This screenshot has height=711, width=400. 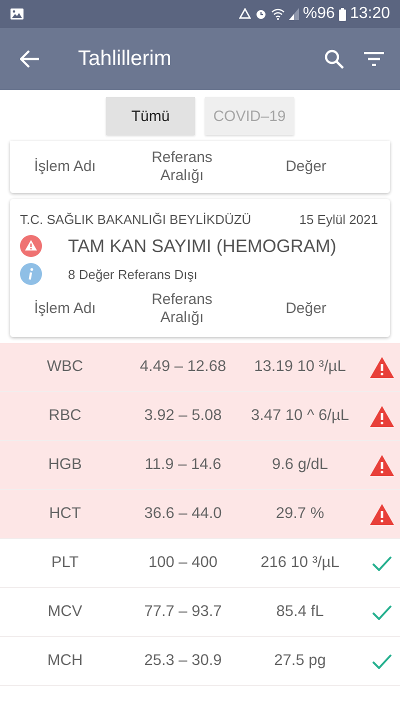 I want to click on filter-icon, so click(x=374, y=59).